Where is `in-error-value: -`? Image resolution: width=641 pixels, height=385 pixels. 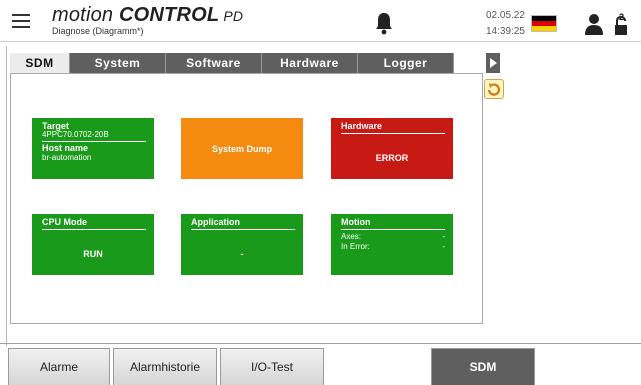
in-error-value: - is located at coordinates (443, 246).